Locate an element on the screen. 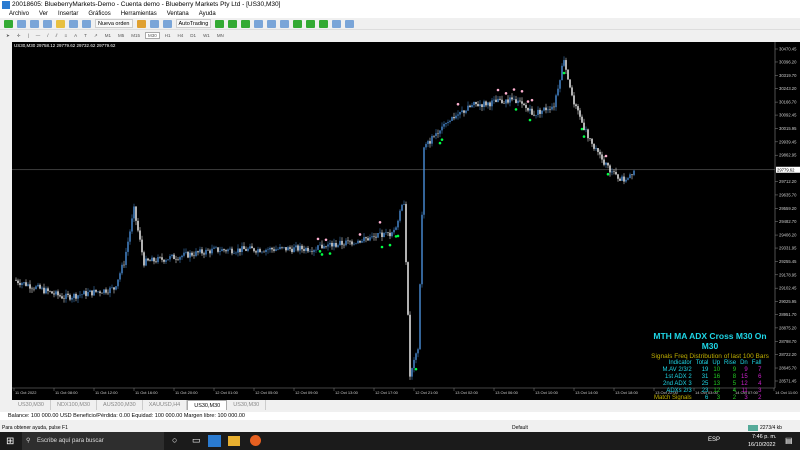 The image size is (800, 450). channel-icon: ⫽ is located at coordinates (57, 35).